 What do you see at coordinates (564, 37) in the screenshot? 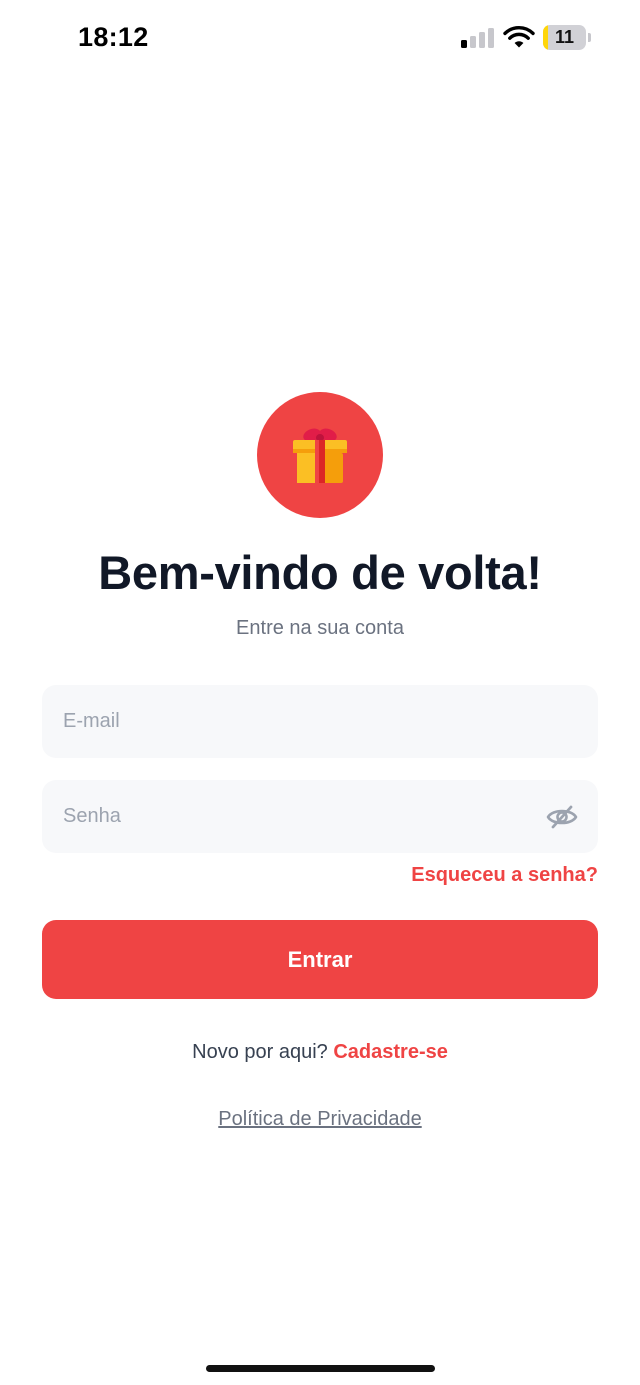
I see `battery-level: 11` at bounding box center [564, 37].